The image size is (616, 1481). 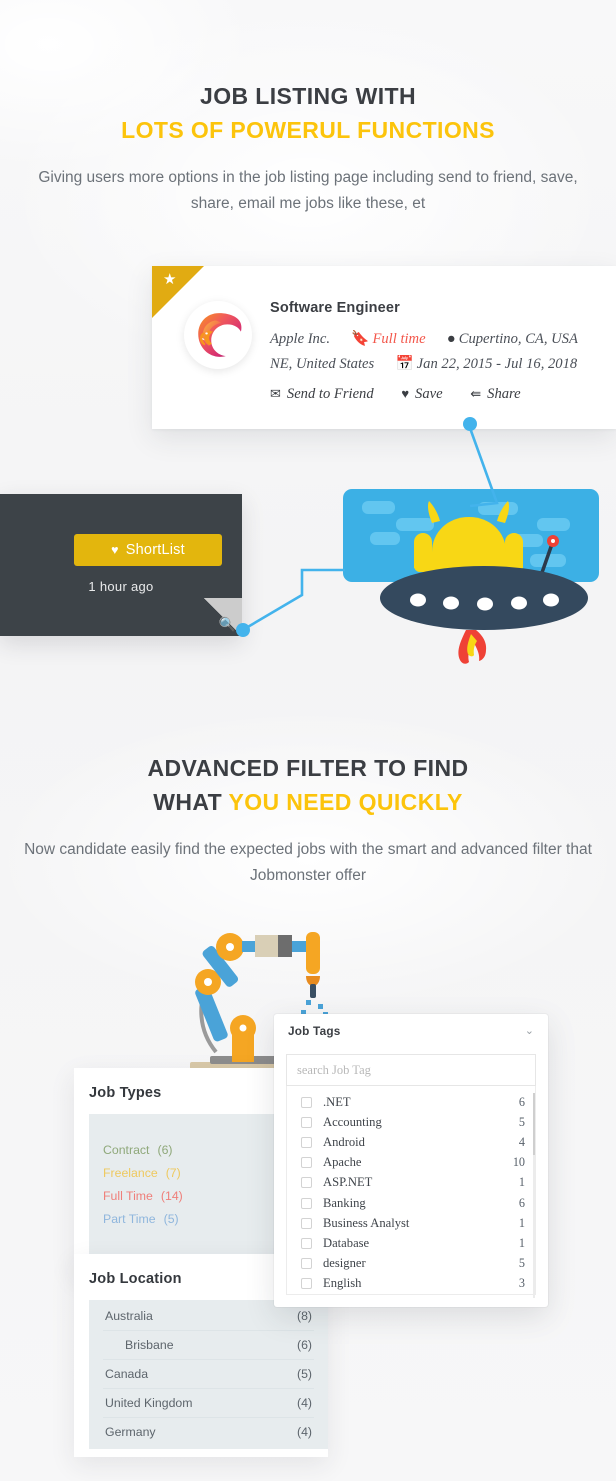 What do you see at coordinates (411, 1122) in the screenshot?
I see `tag-row: Accounting 5` at bounding box center [411, 1122].